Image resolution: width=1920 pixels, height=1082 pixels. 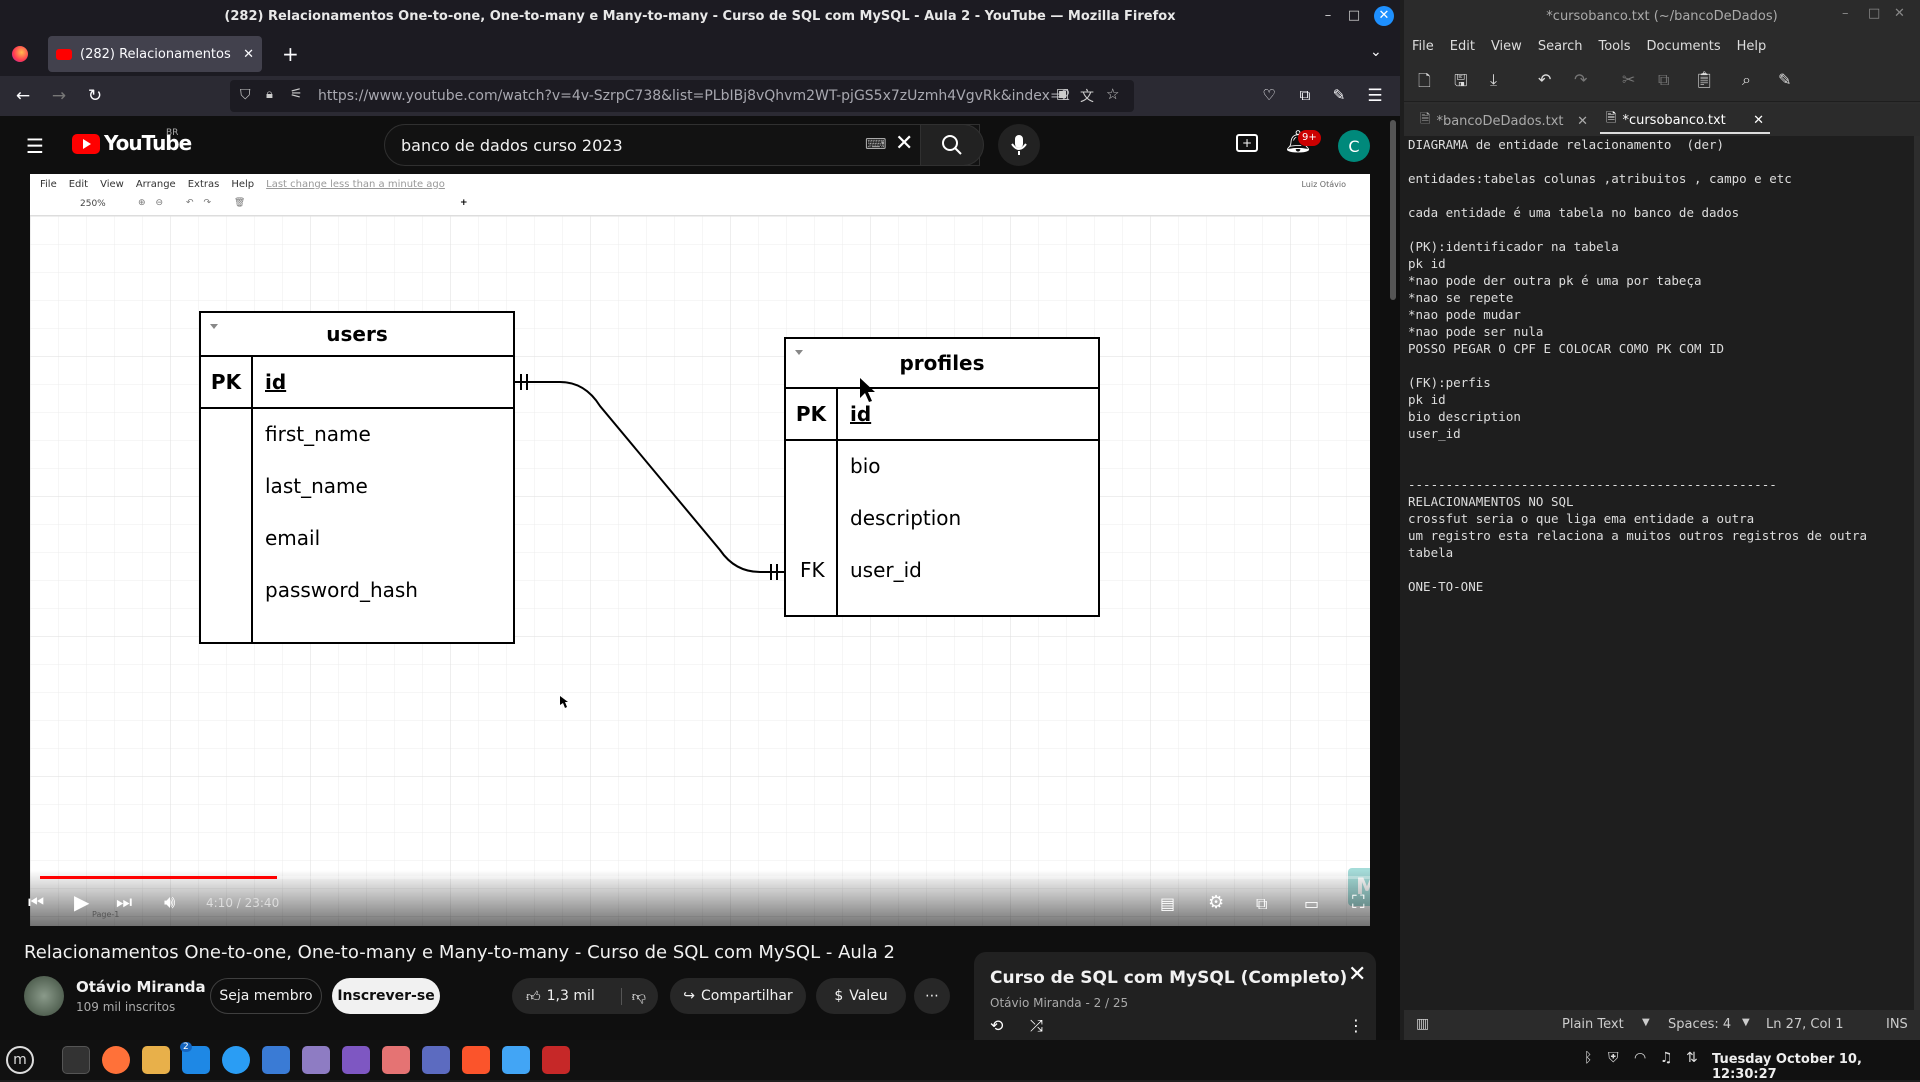 What do you see at coordinates (245, 95) in the screenshot?
I see `shield-icon: ⛉` at bounding box center [245, 95].